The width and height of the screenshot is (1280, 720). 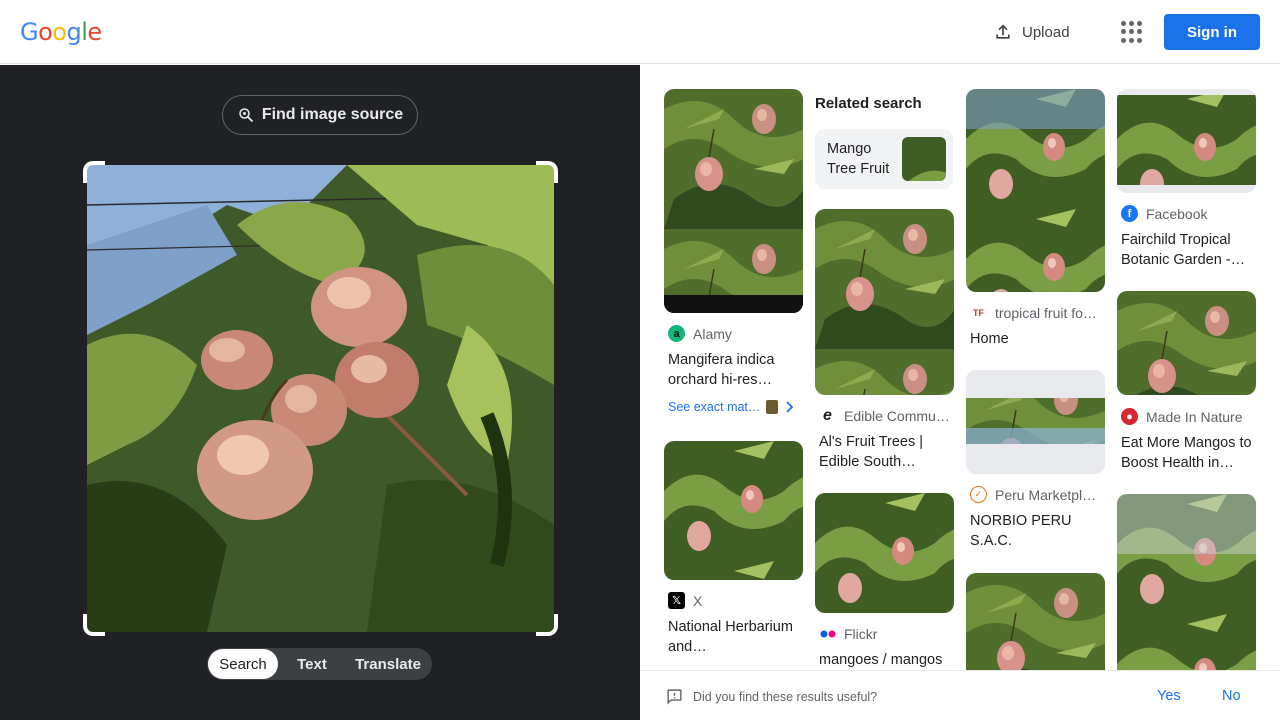 I want to click on sign-in-button: Sign in, so click(x=1212, y=32).